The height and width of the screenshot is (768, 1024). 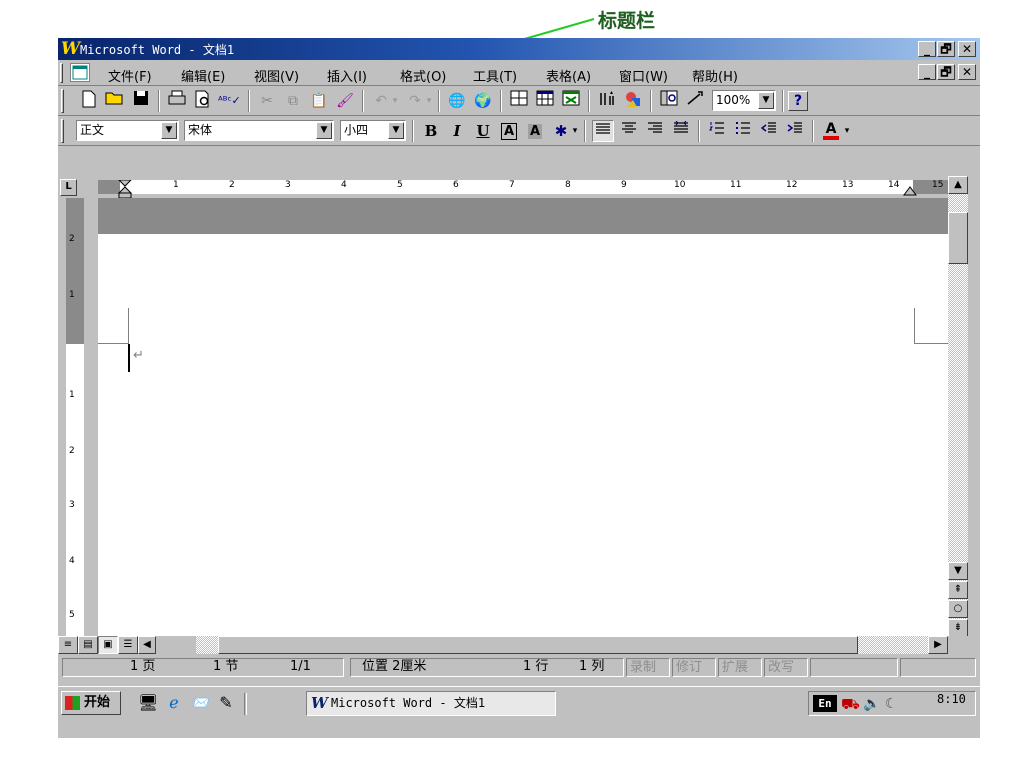 I want to click on redo-icon: ↷, so click(x=415, y=101).